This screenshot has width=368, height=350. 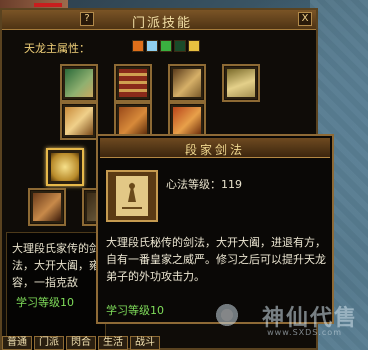 I want to click on tooltip-skill-icon, so click(x=132, y=196).